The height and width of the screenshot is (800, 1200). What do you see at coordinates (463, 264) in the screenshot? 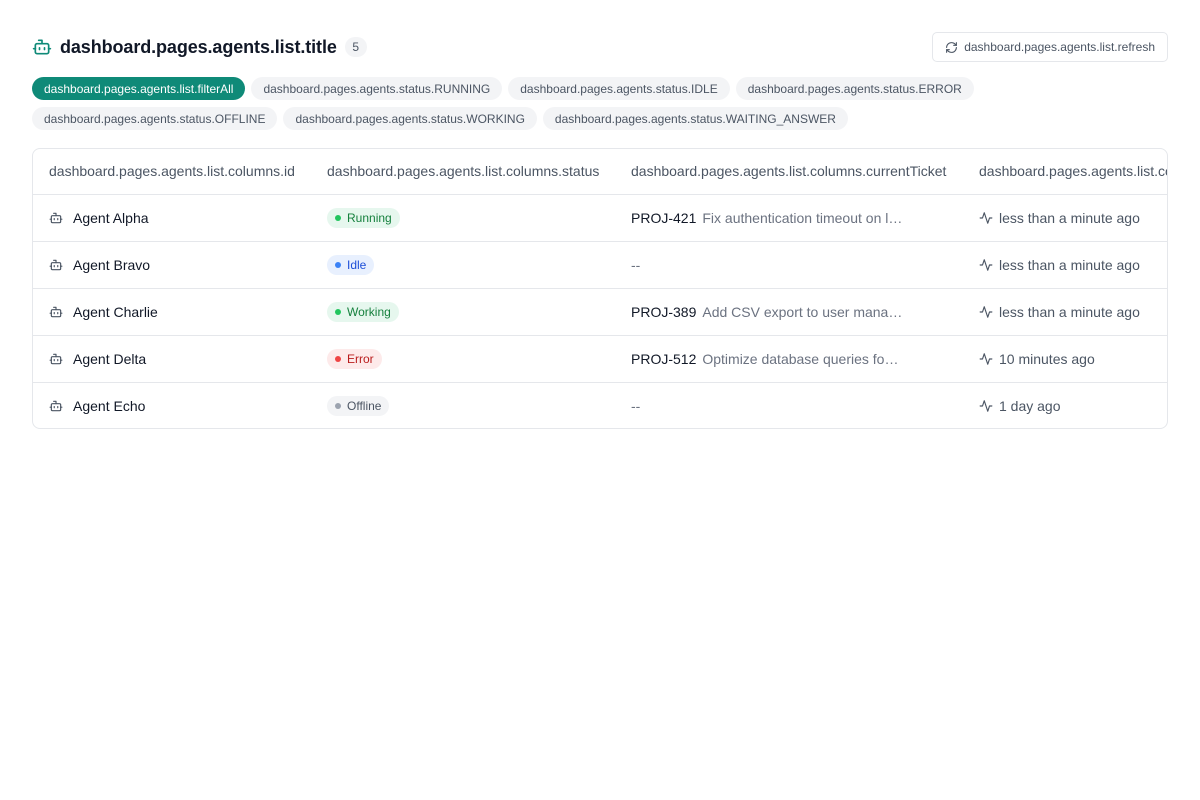
I see `status-cell: Idle` at bounding box center [463, 264].